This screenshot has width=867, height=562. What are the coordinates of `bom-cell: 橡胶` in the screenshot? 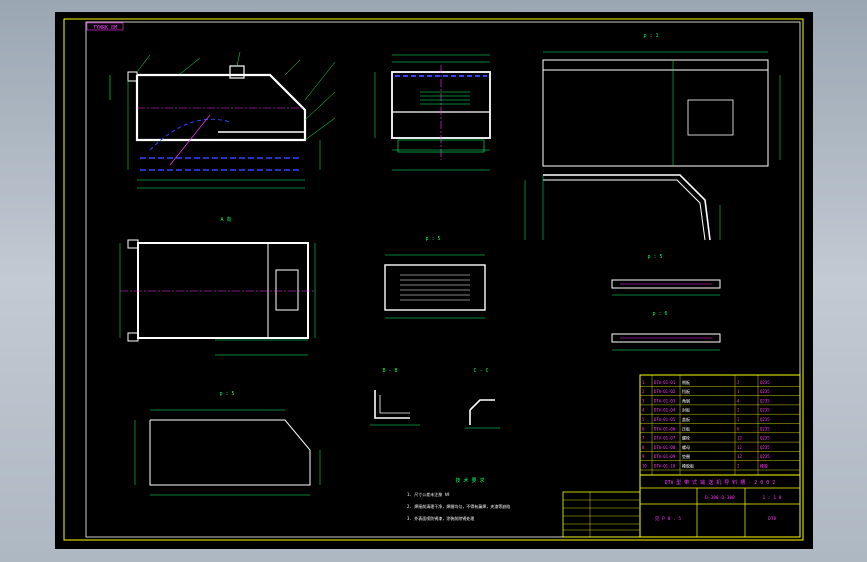 It's located at (764, 466).